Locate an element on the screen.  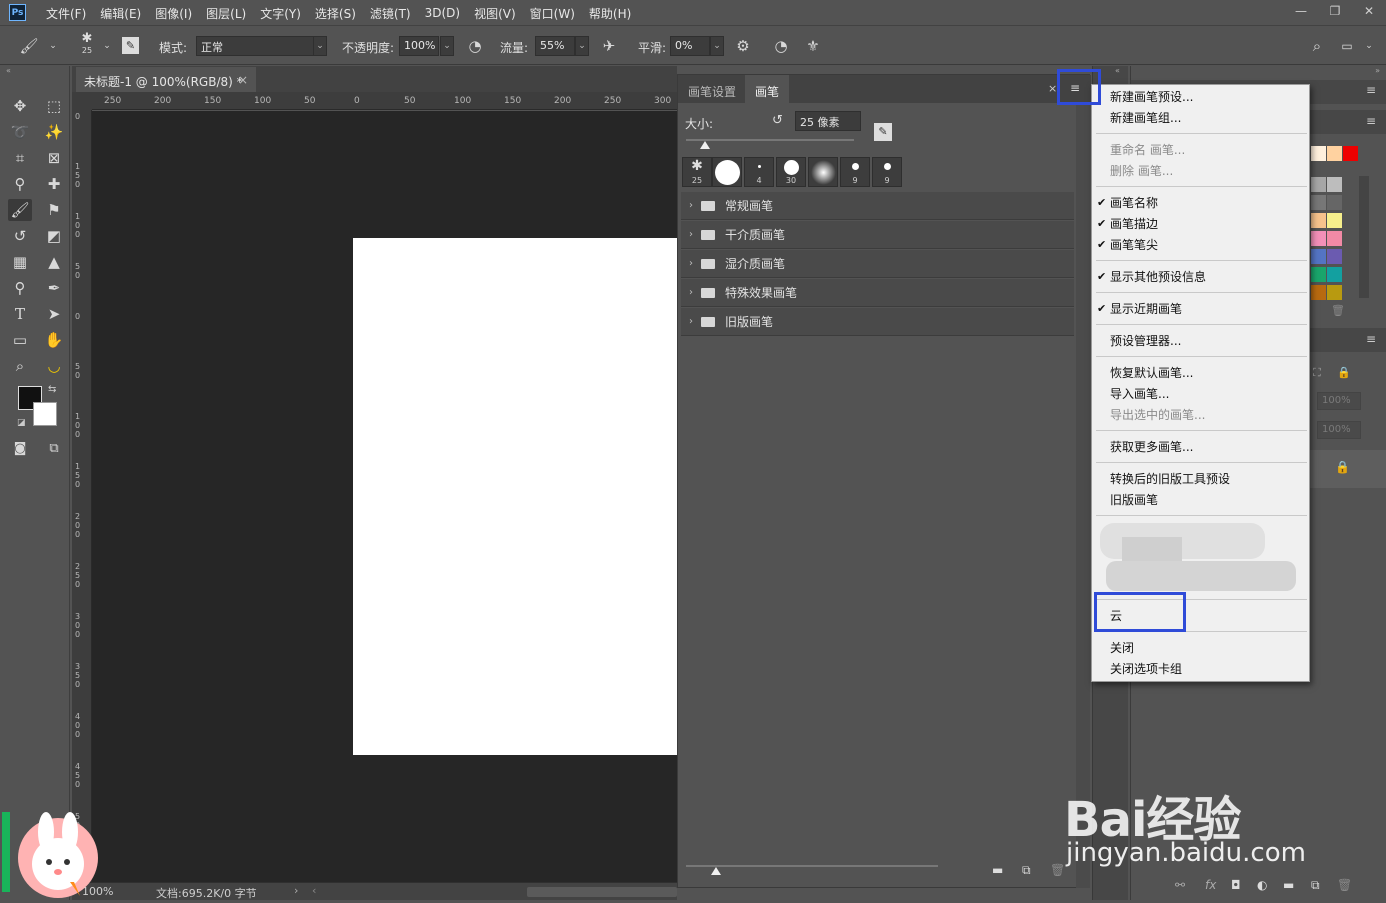
brush-folder-legacy: › 旧版画笔 is located at coordinates (877, 322).